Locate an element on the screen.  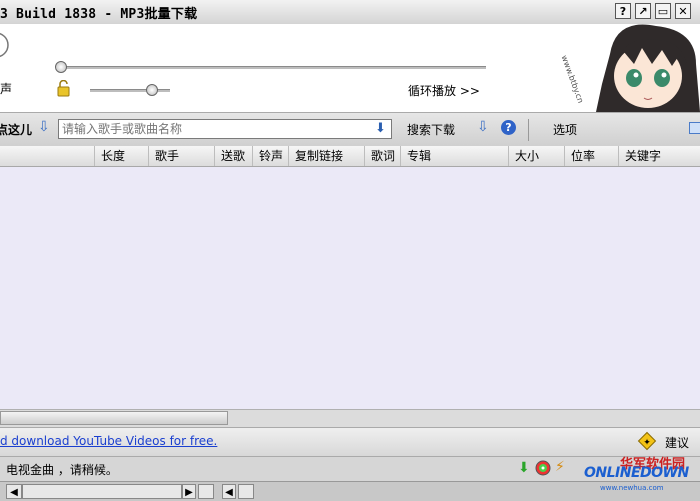
lock-icon is located at coordinates (63, 88).